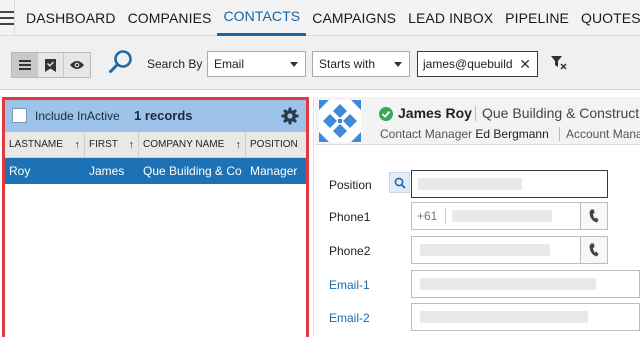 The width and height of the screenshot is (640, 337). I want to click on avatar, so click(340, 121).